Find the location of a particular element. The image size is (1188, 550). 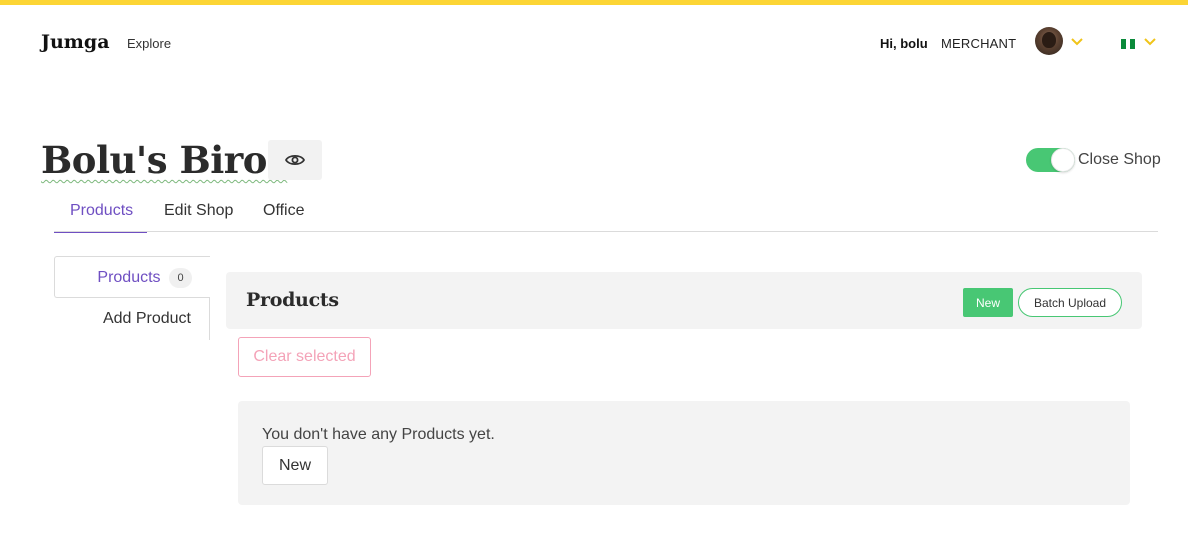

user-role: MERCHANT is located at coordinates (979, 43).